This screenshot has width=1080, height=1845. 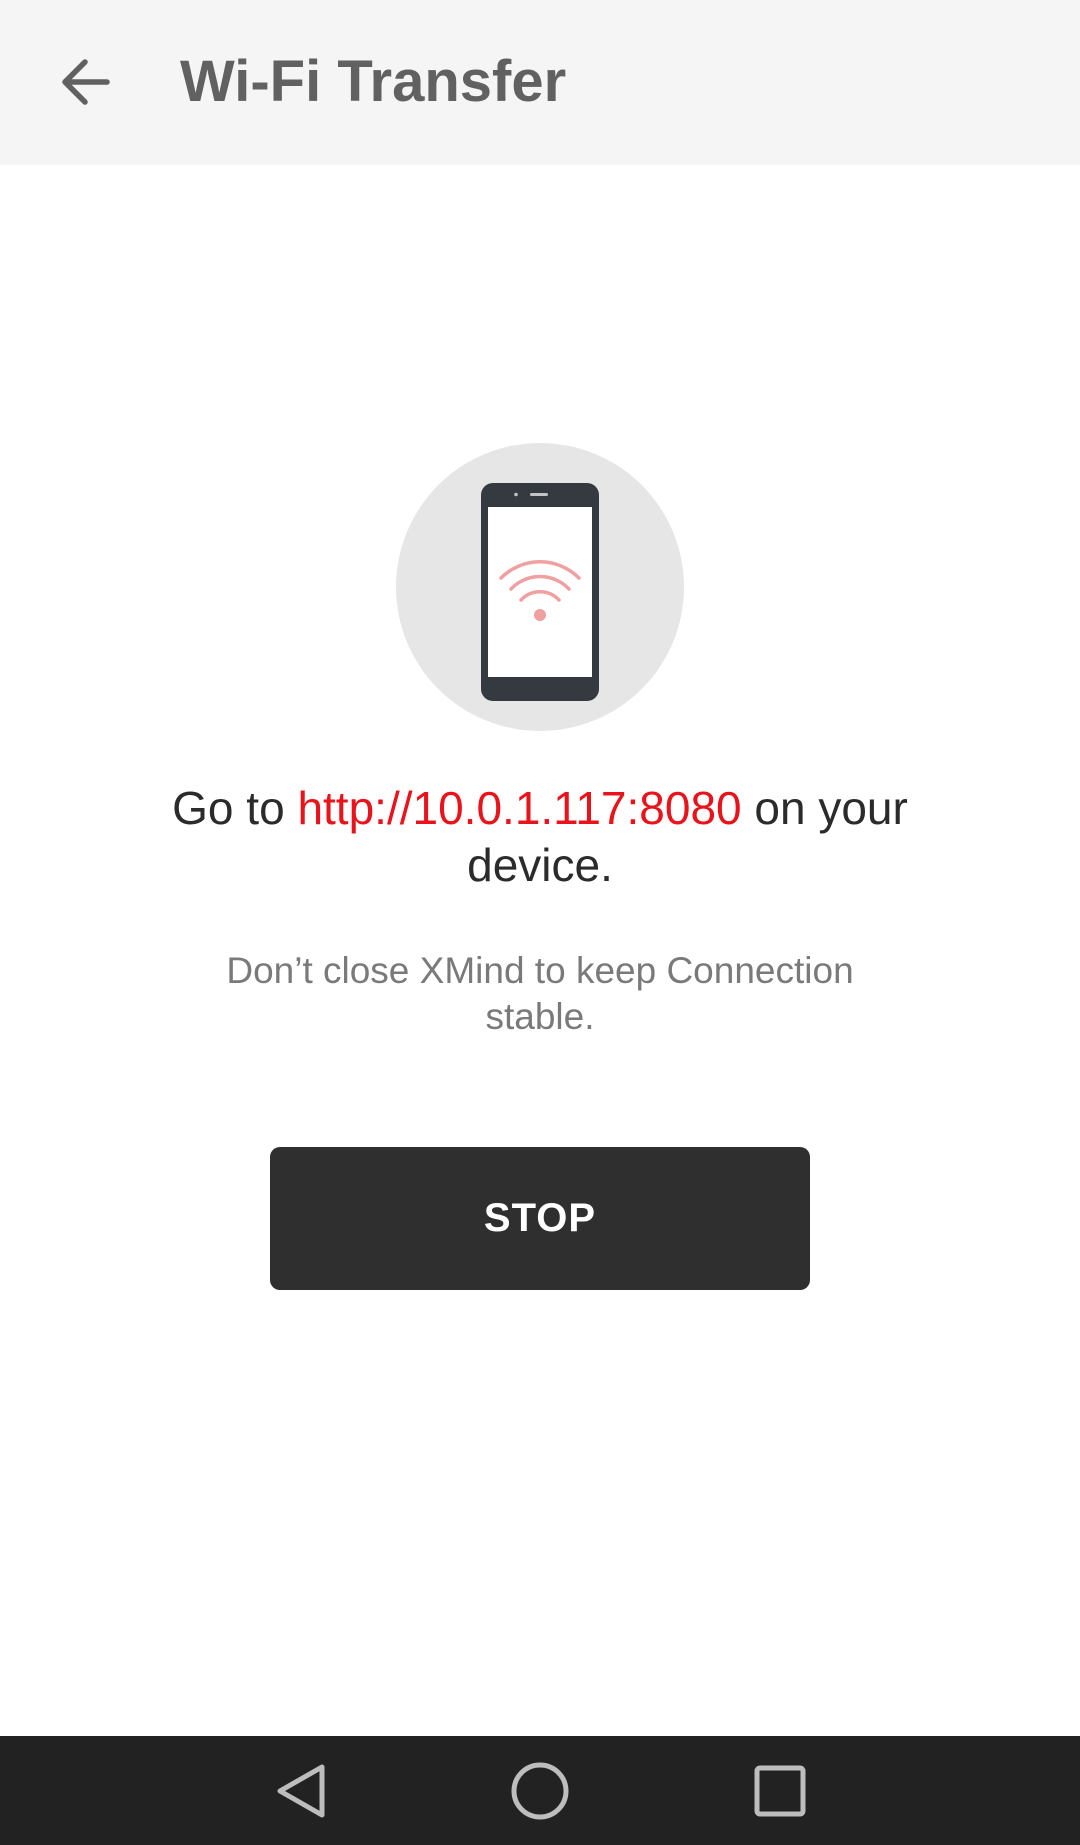 I want to click on phone-wifi-illustration, so click(x=540, y=587).